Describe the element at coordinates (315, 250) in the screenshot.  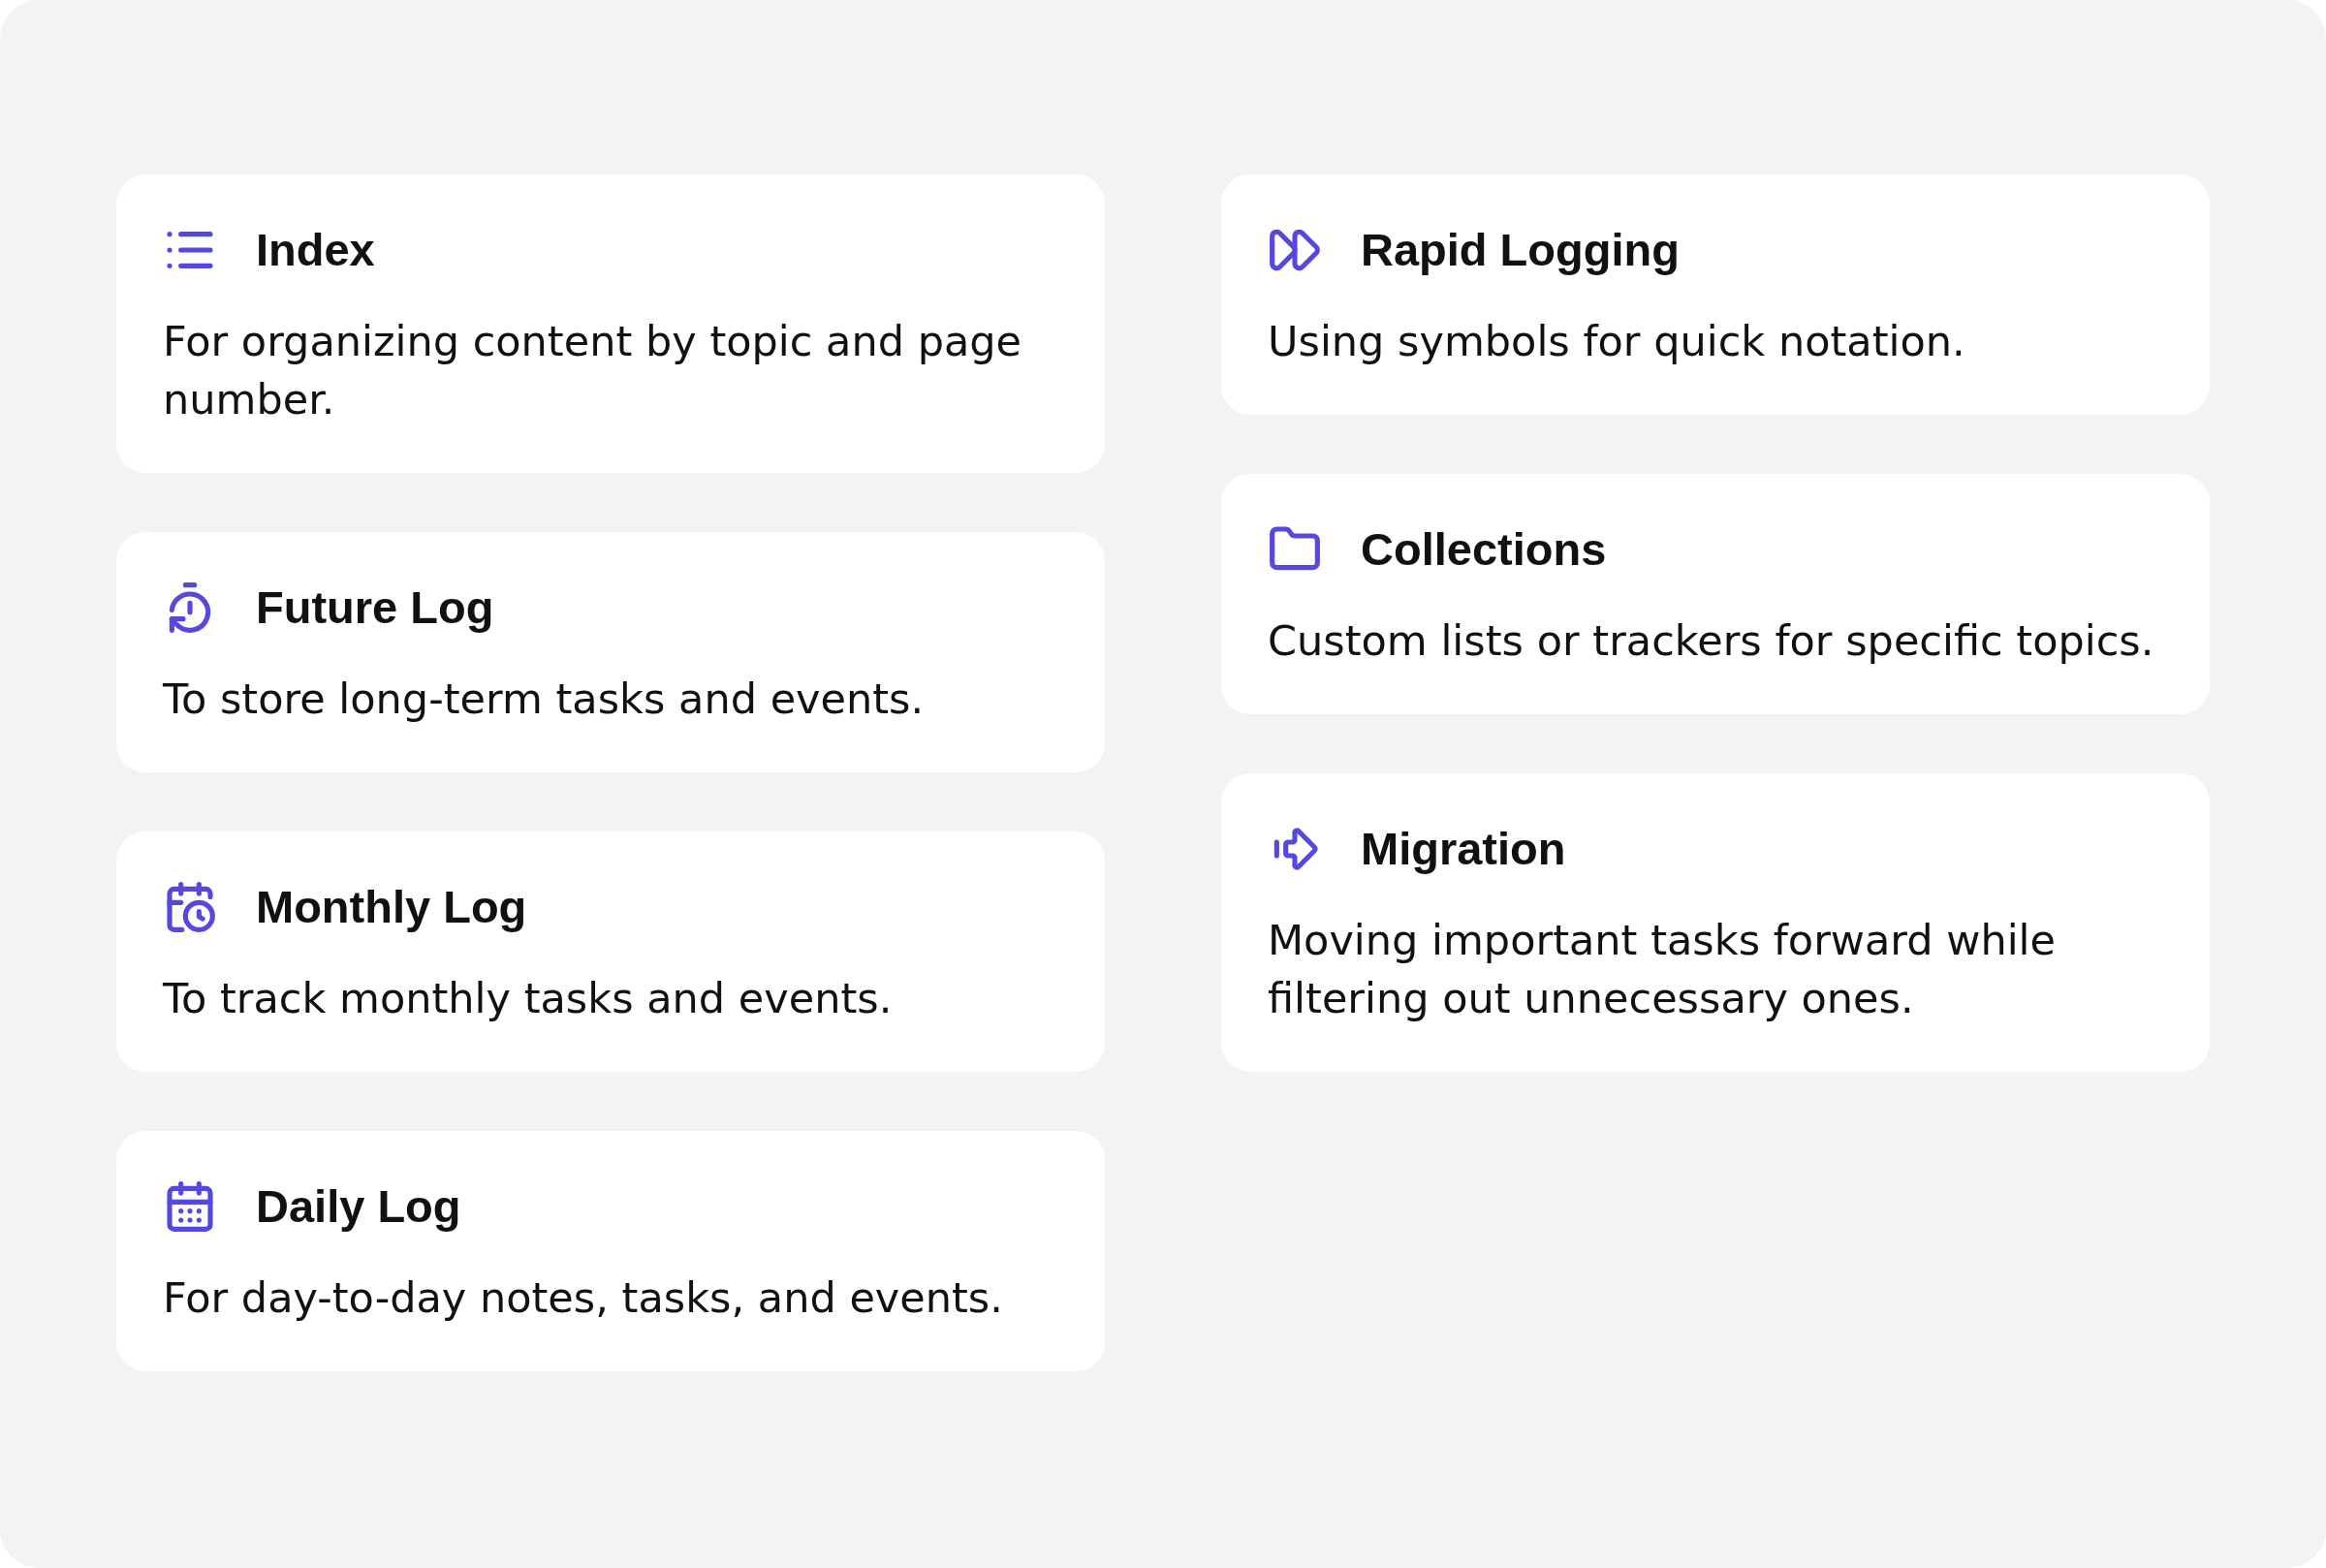
I see `card-title: Index` at that location.